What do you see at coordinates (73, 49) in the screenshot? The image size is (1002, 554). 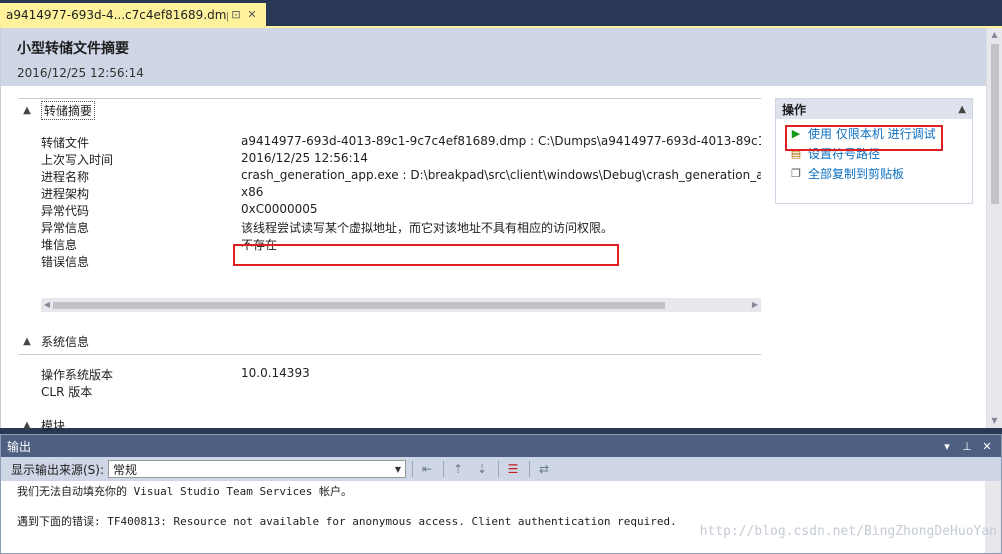 I see `page-title: 小型转储文件摘要` at bounding box center [73, 49].